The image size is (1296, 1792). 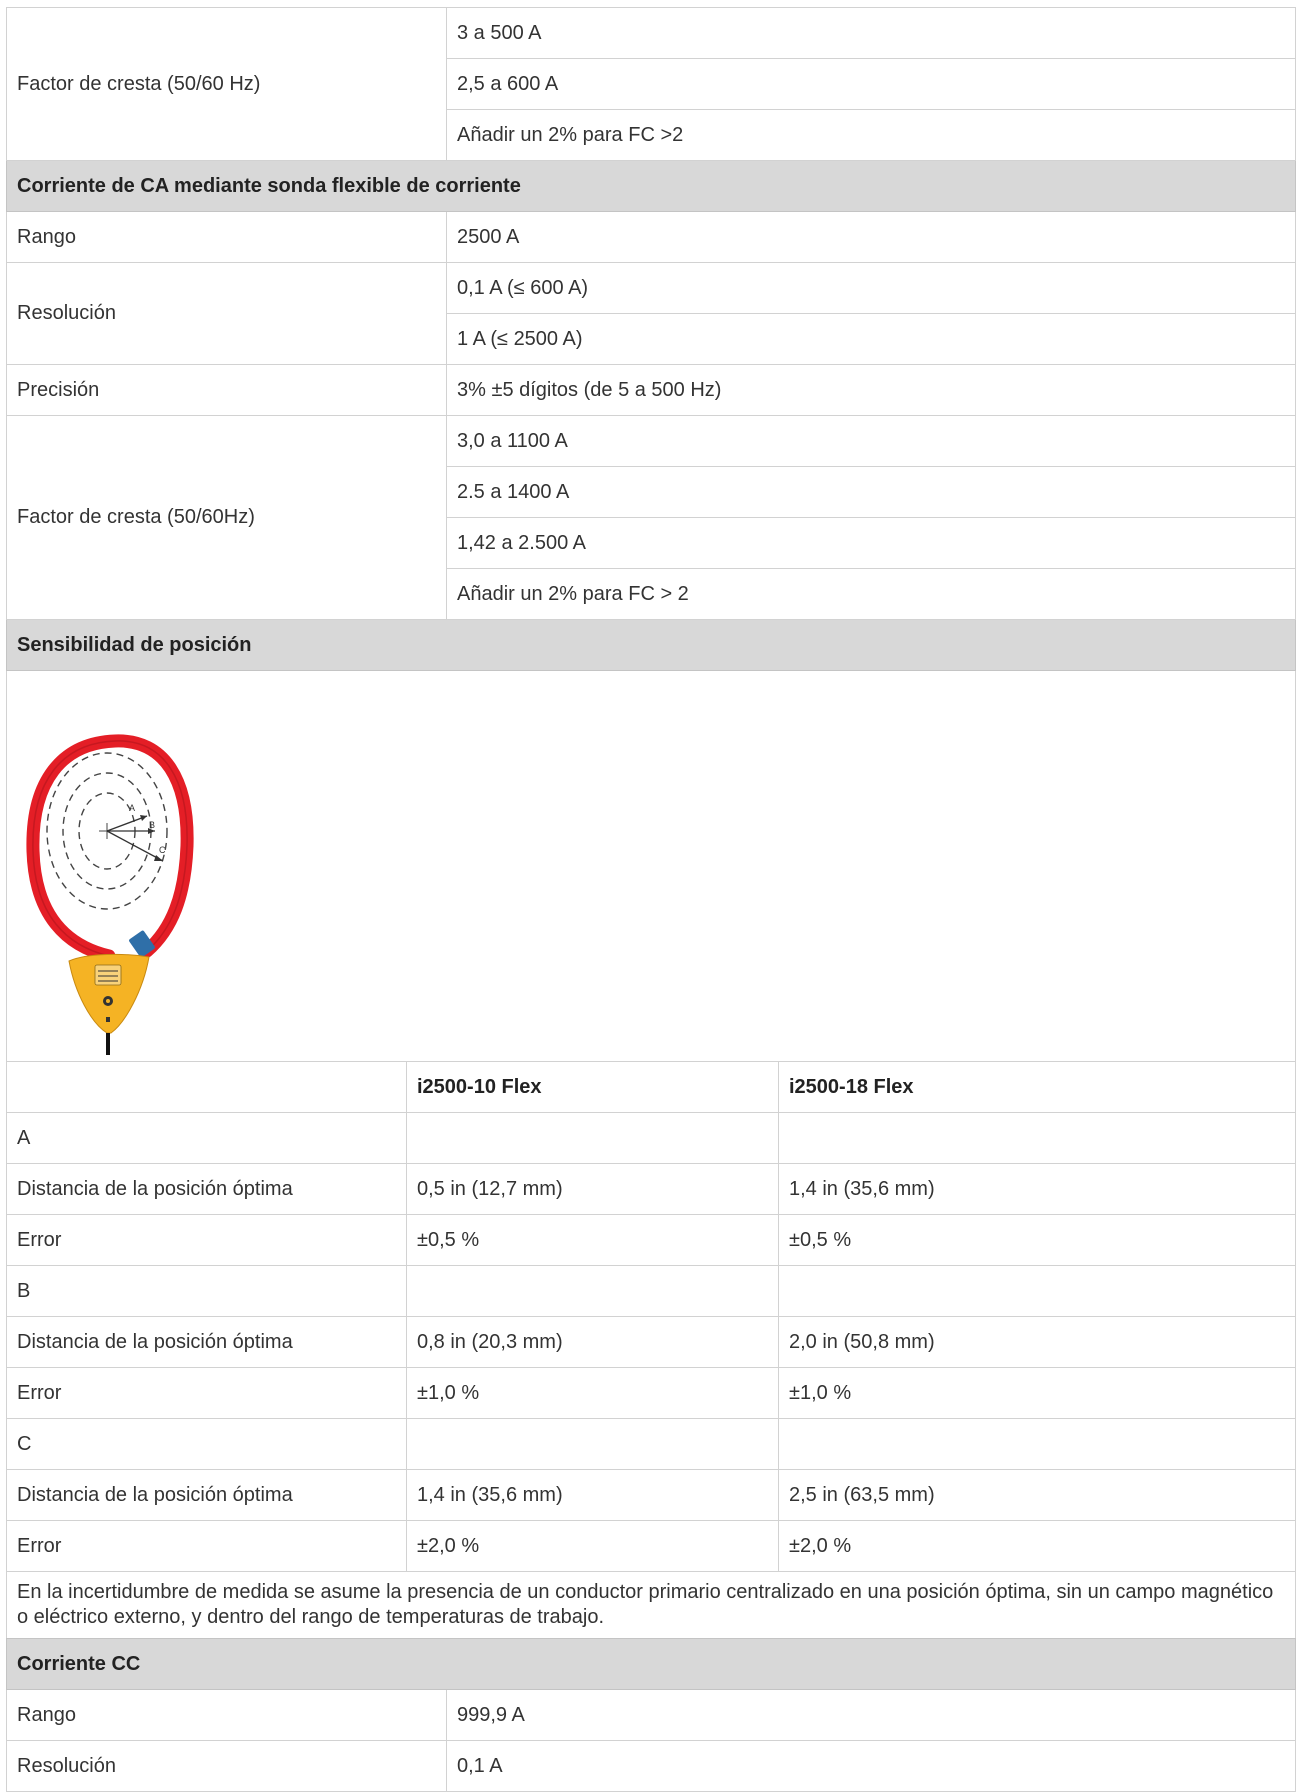 I want to click on table-row: Error ±0,5 % ±0,5 %, so click(x=651, y=1240).